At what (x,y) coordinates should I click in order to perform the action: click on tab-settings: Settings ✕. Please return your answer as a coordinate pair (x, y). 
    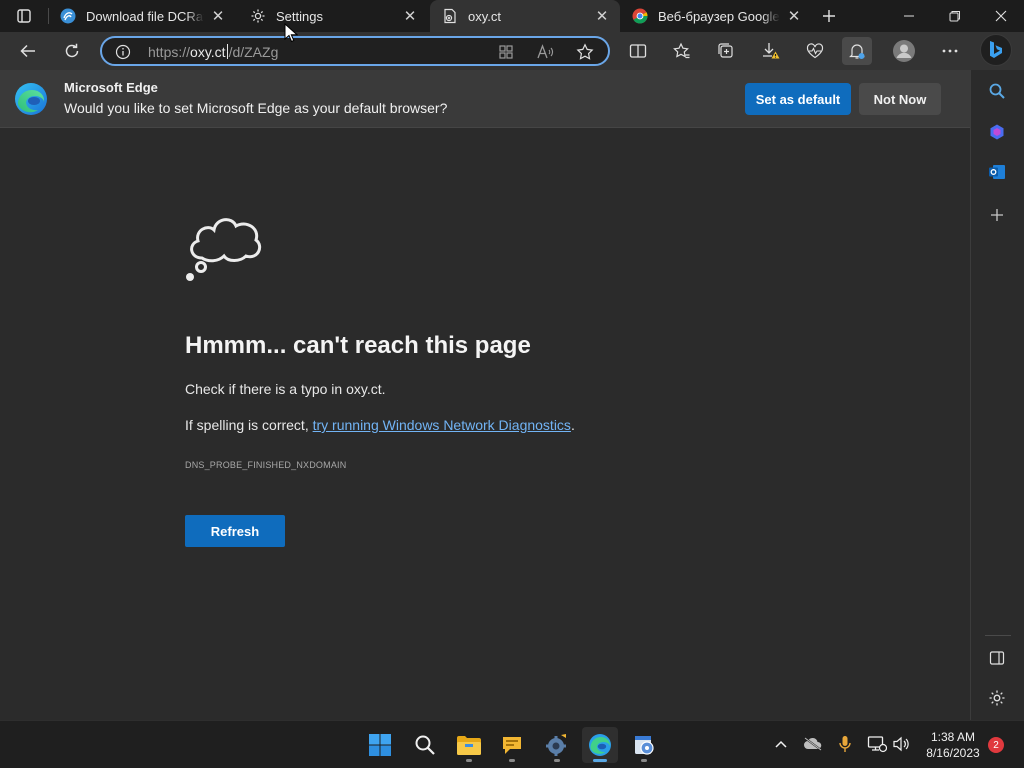
    Looking at the image, I should click on (333, 16).